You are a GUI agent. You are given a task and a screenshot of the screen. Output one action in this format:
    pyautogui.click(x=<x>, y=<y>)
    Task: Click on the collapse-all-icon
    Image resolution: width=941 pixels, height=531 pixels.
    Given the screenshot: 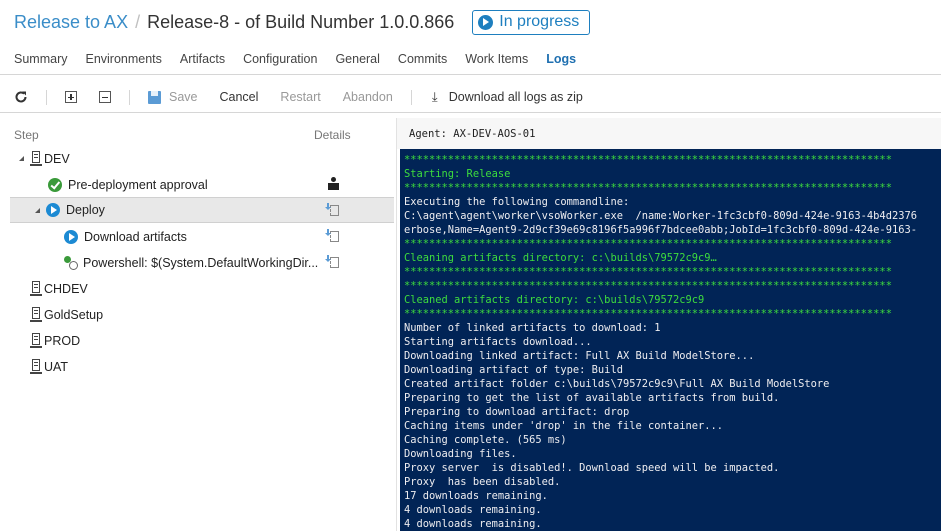 What is the action you would take?
    pyautogui.click(x=105, y=97)
    